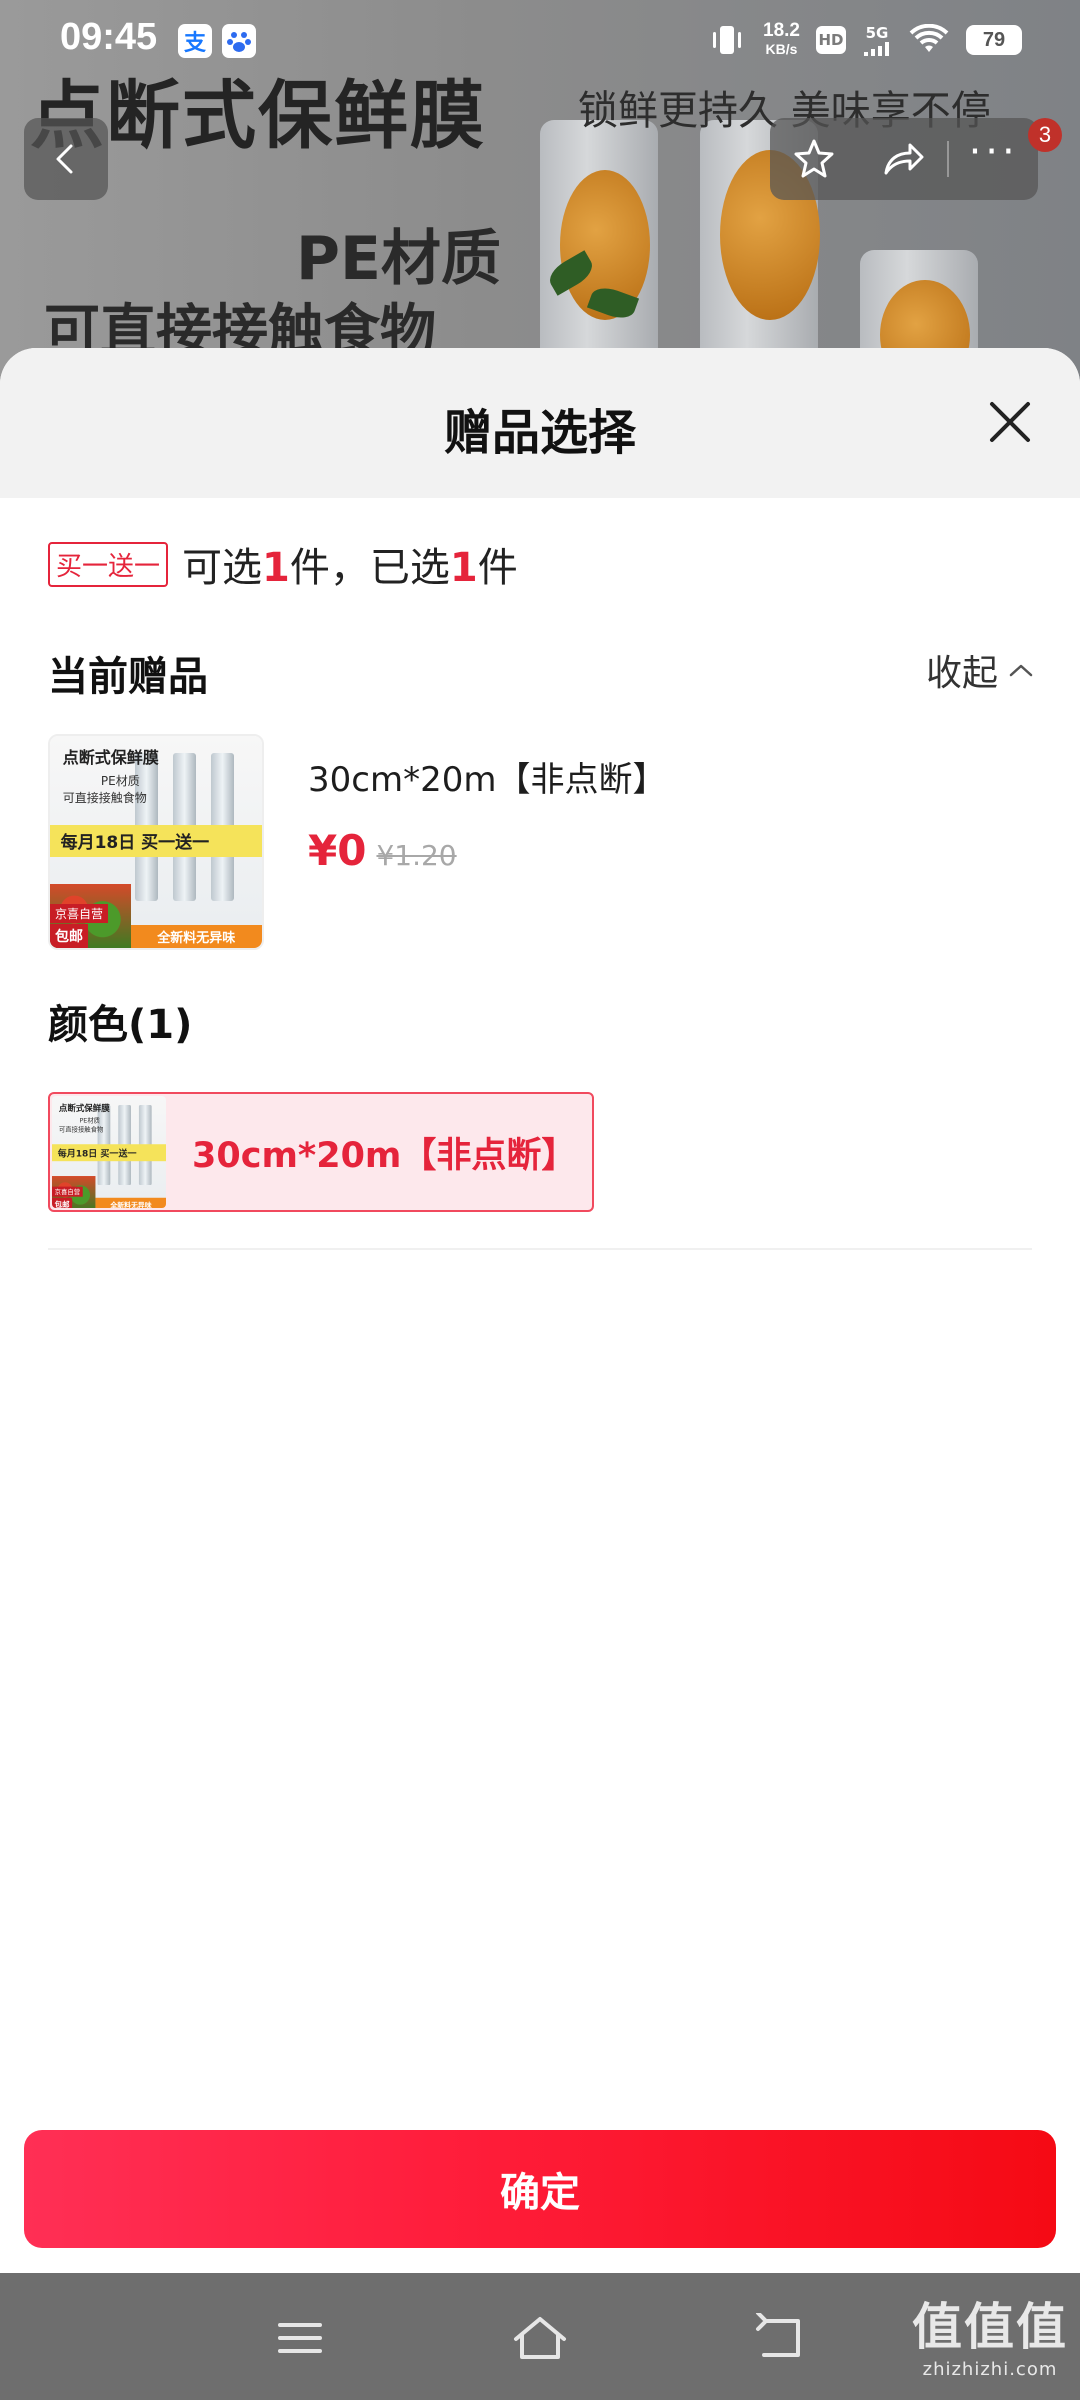  I want to click on close-button, so click(1010, 422).